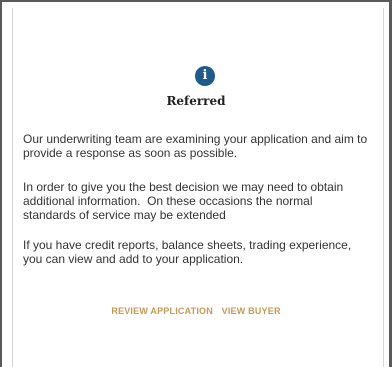 This screenshot has height=367, width=392. I want to click on info-icon: i, so click(205, 76).